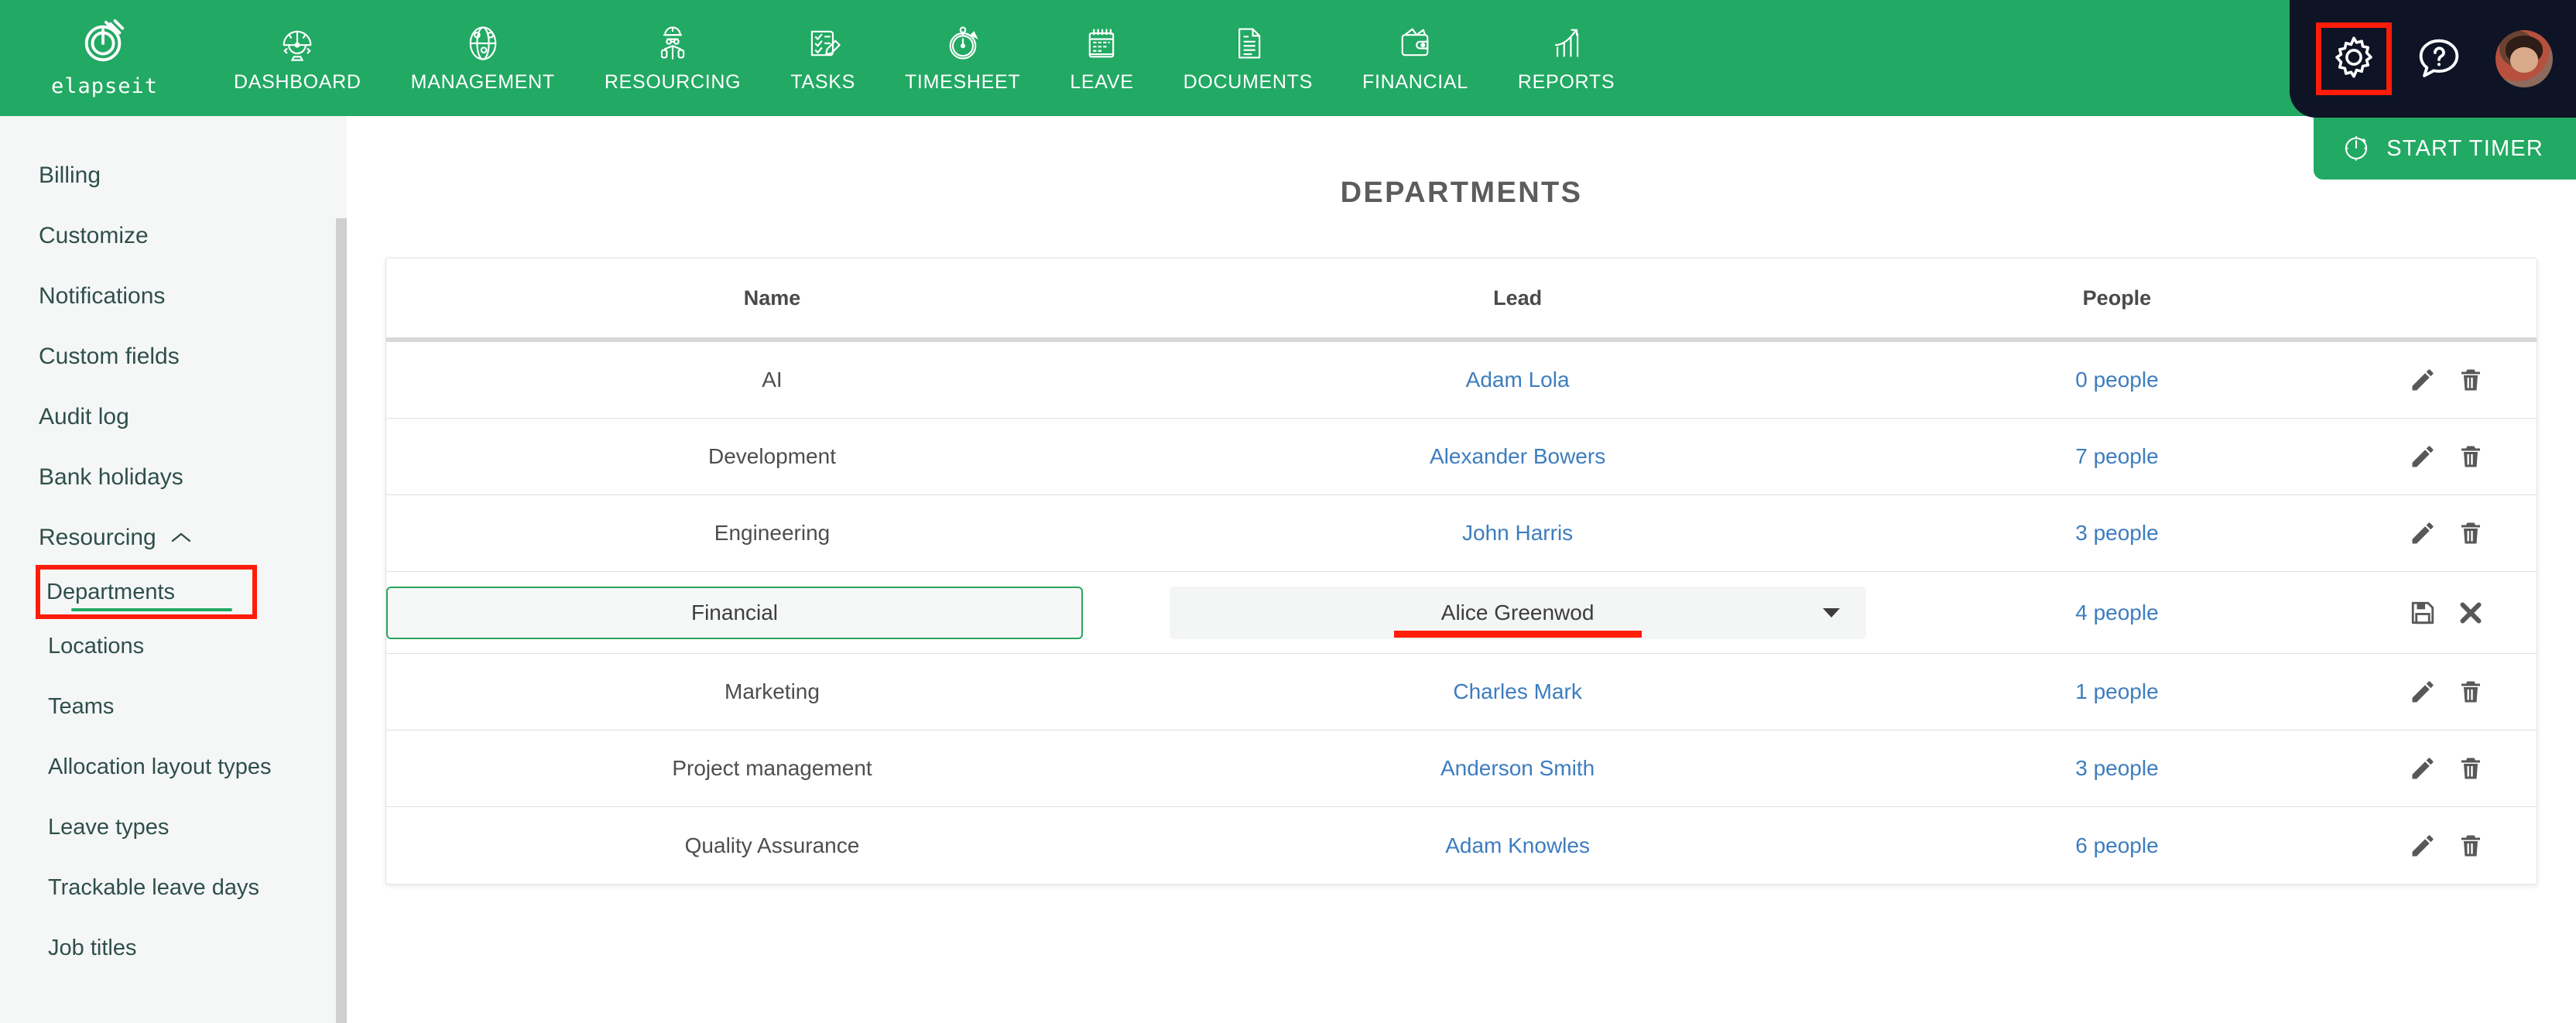 This screenshot has height=1023, width=2576. What do you see at coordinates (146, 592) in the screenshot?
I see `sidebar-item-departments: Departments` at bounding box center [146, 592].